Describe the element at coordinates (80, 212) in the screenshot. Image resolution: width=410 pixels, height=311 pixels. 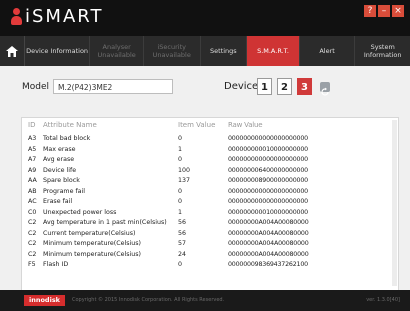
I see `attribute-name: Unexpected power loss` at that location.